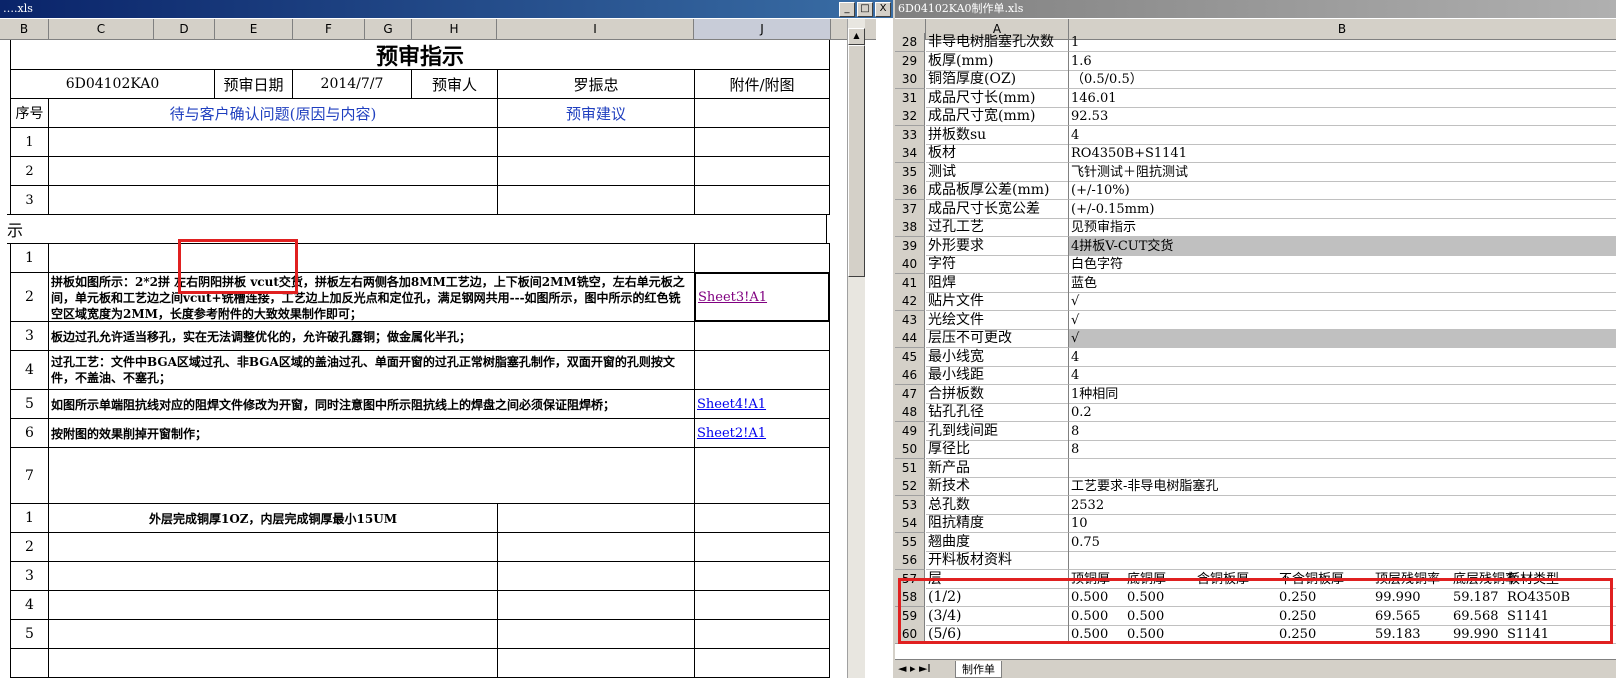 The image size is (1616, 678). What do you see at coordinates (997, 486) in the screenshot?
I see `row-label-cell: 新技术` at bounding box center [997, 486].